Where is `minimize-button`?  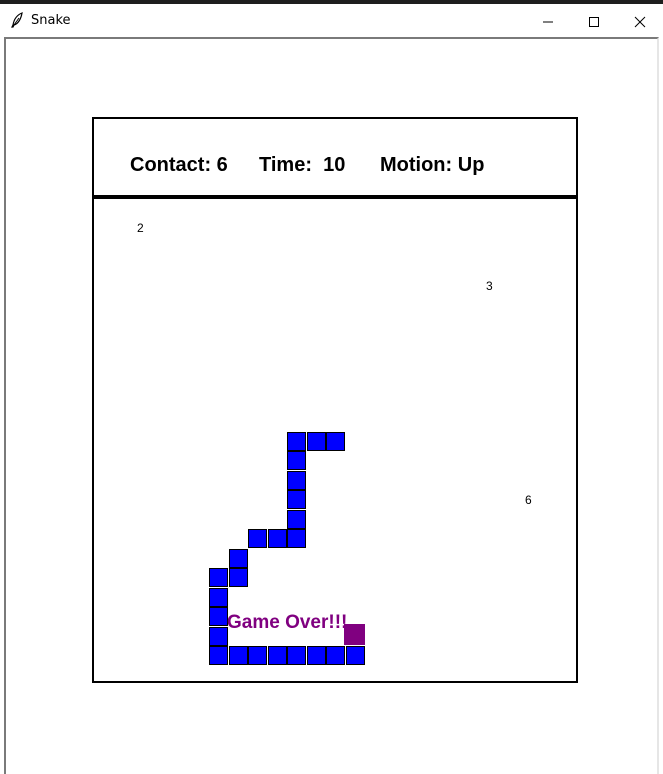 minimize-button is located at coordinates (548, 22).